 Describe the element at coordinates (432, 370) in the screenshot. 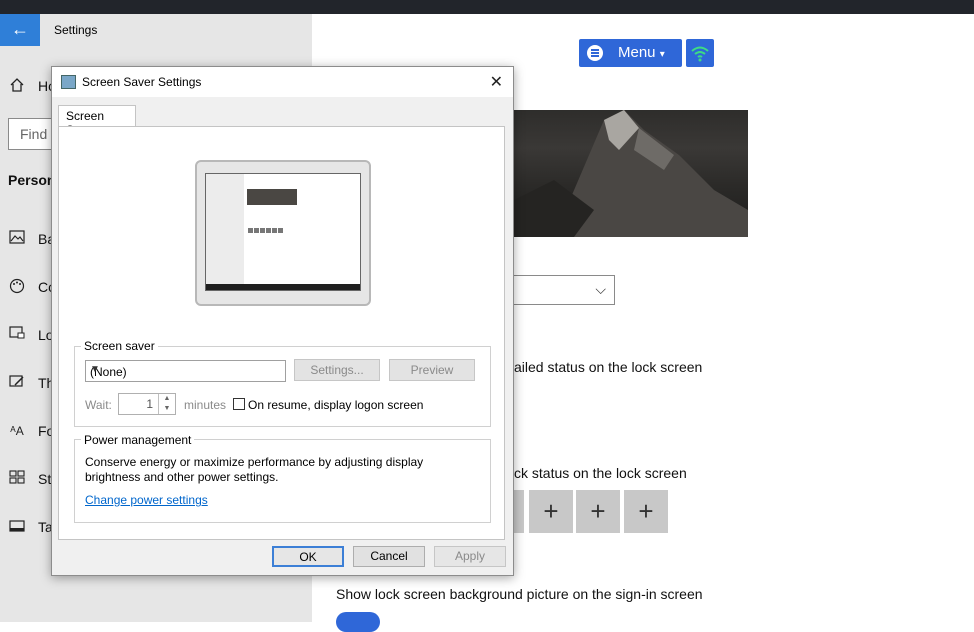

I see `preview-button: Preview` at that location.